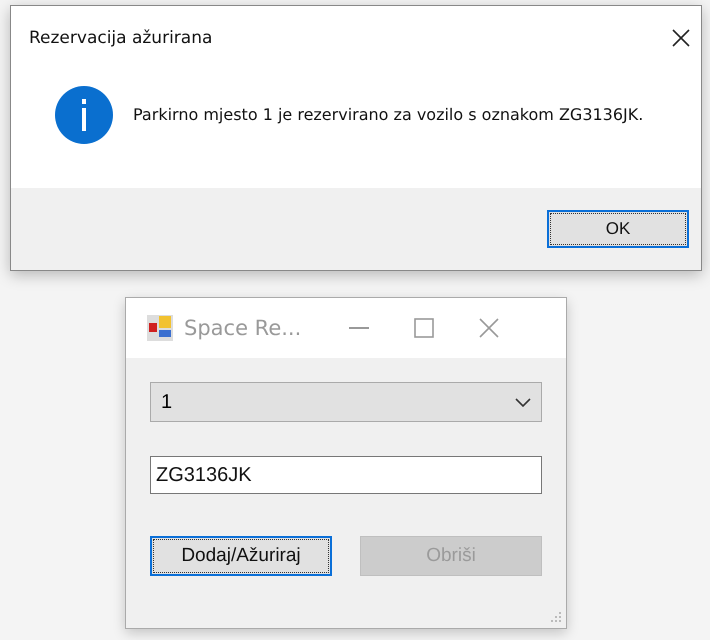 This screenshot has height=640, width=710. What do you see at coordinates (84, 115) in the screenshot?
I see `info-icon` at bounding box center [84, 115].